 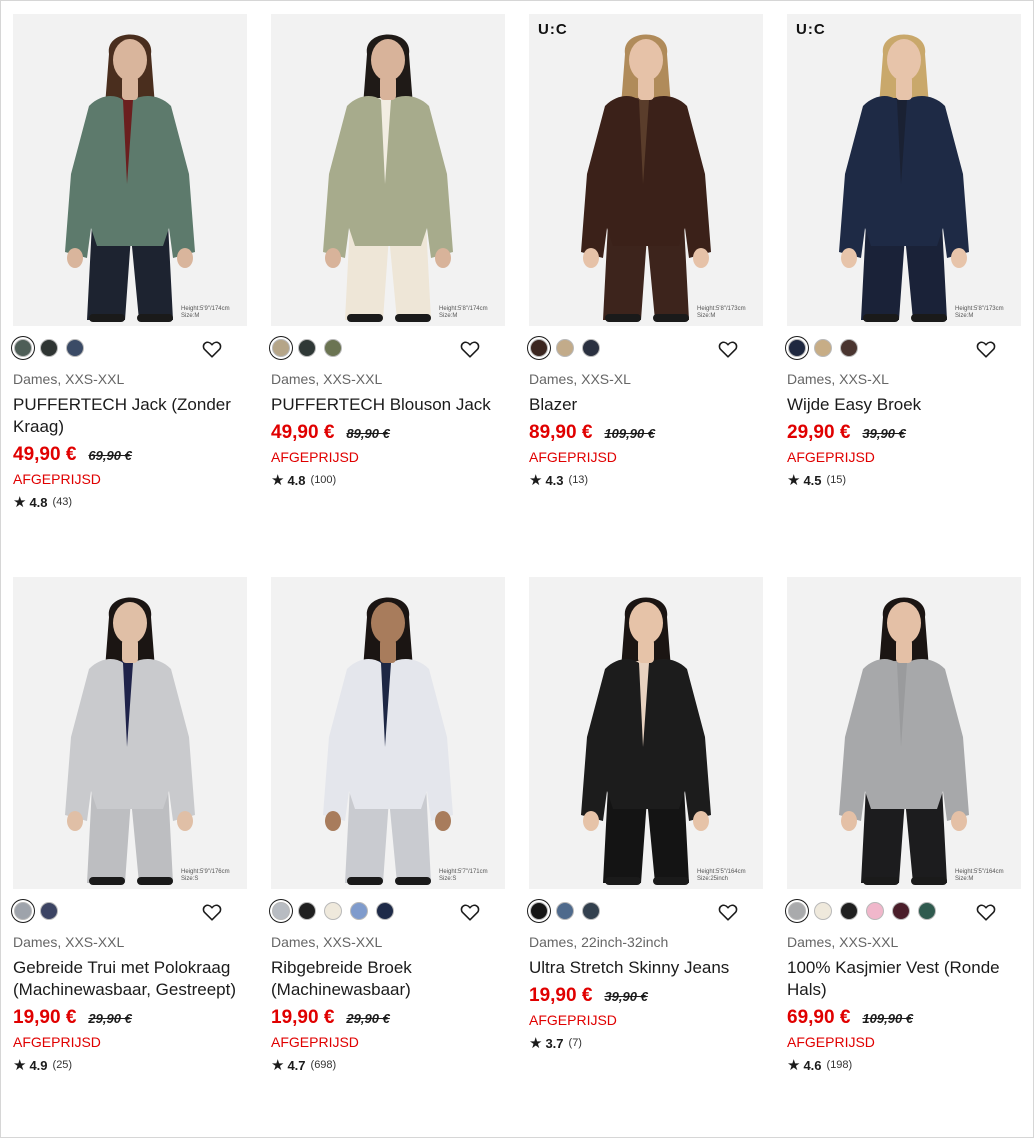 I want to click on product-image: Height:5'9"/174cm Size:M, so click(x=130, y=170).